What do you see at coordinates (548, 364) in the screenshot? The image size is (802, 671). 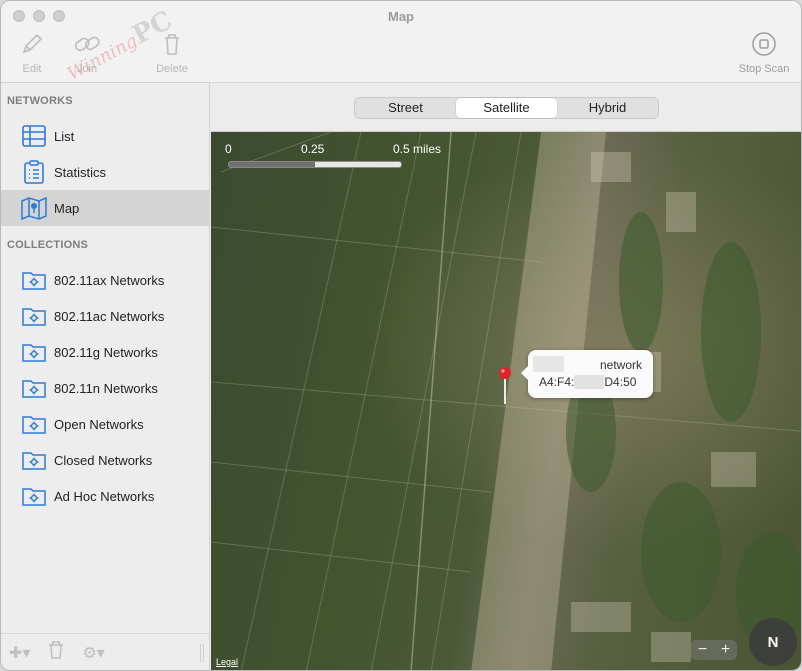 I see `redacted-network-name` at bounding box center [548, 364].